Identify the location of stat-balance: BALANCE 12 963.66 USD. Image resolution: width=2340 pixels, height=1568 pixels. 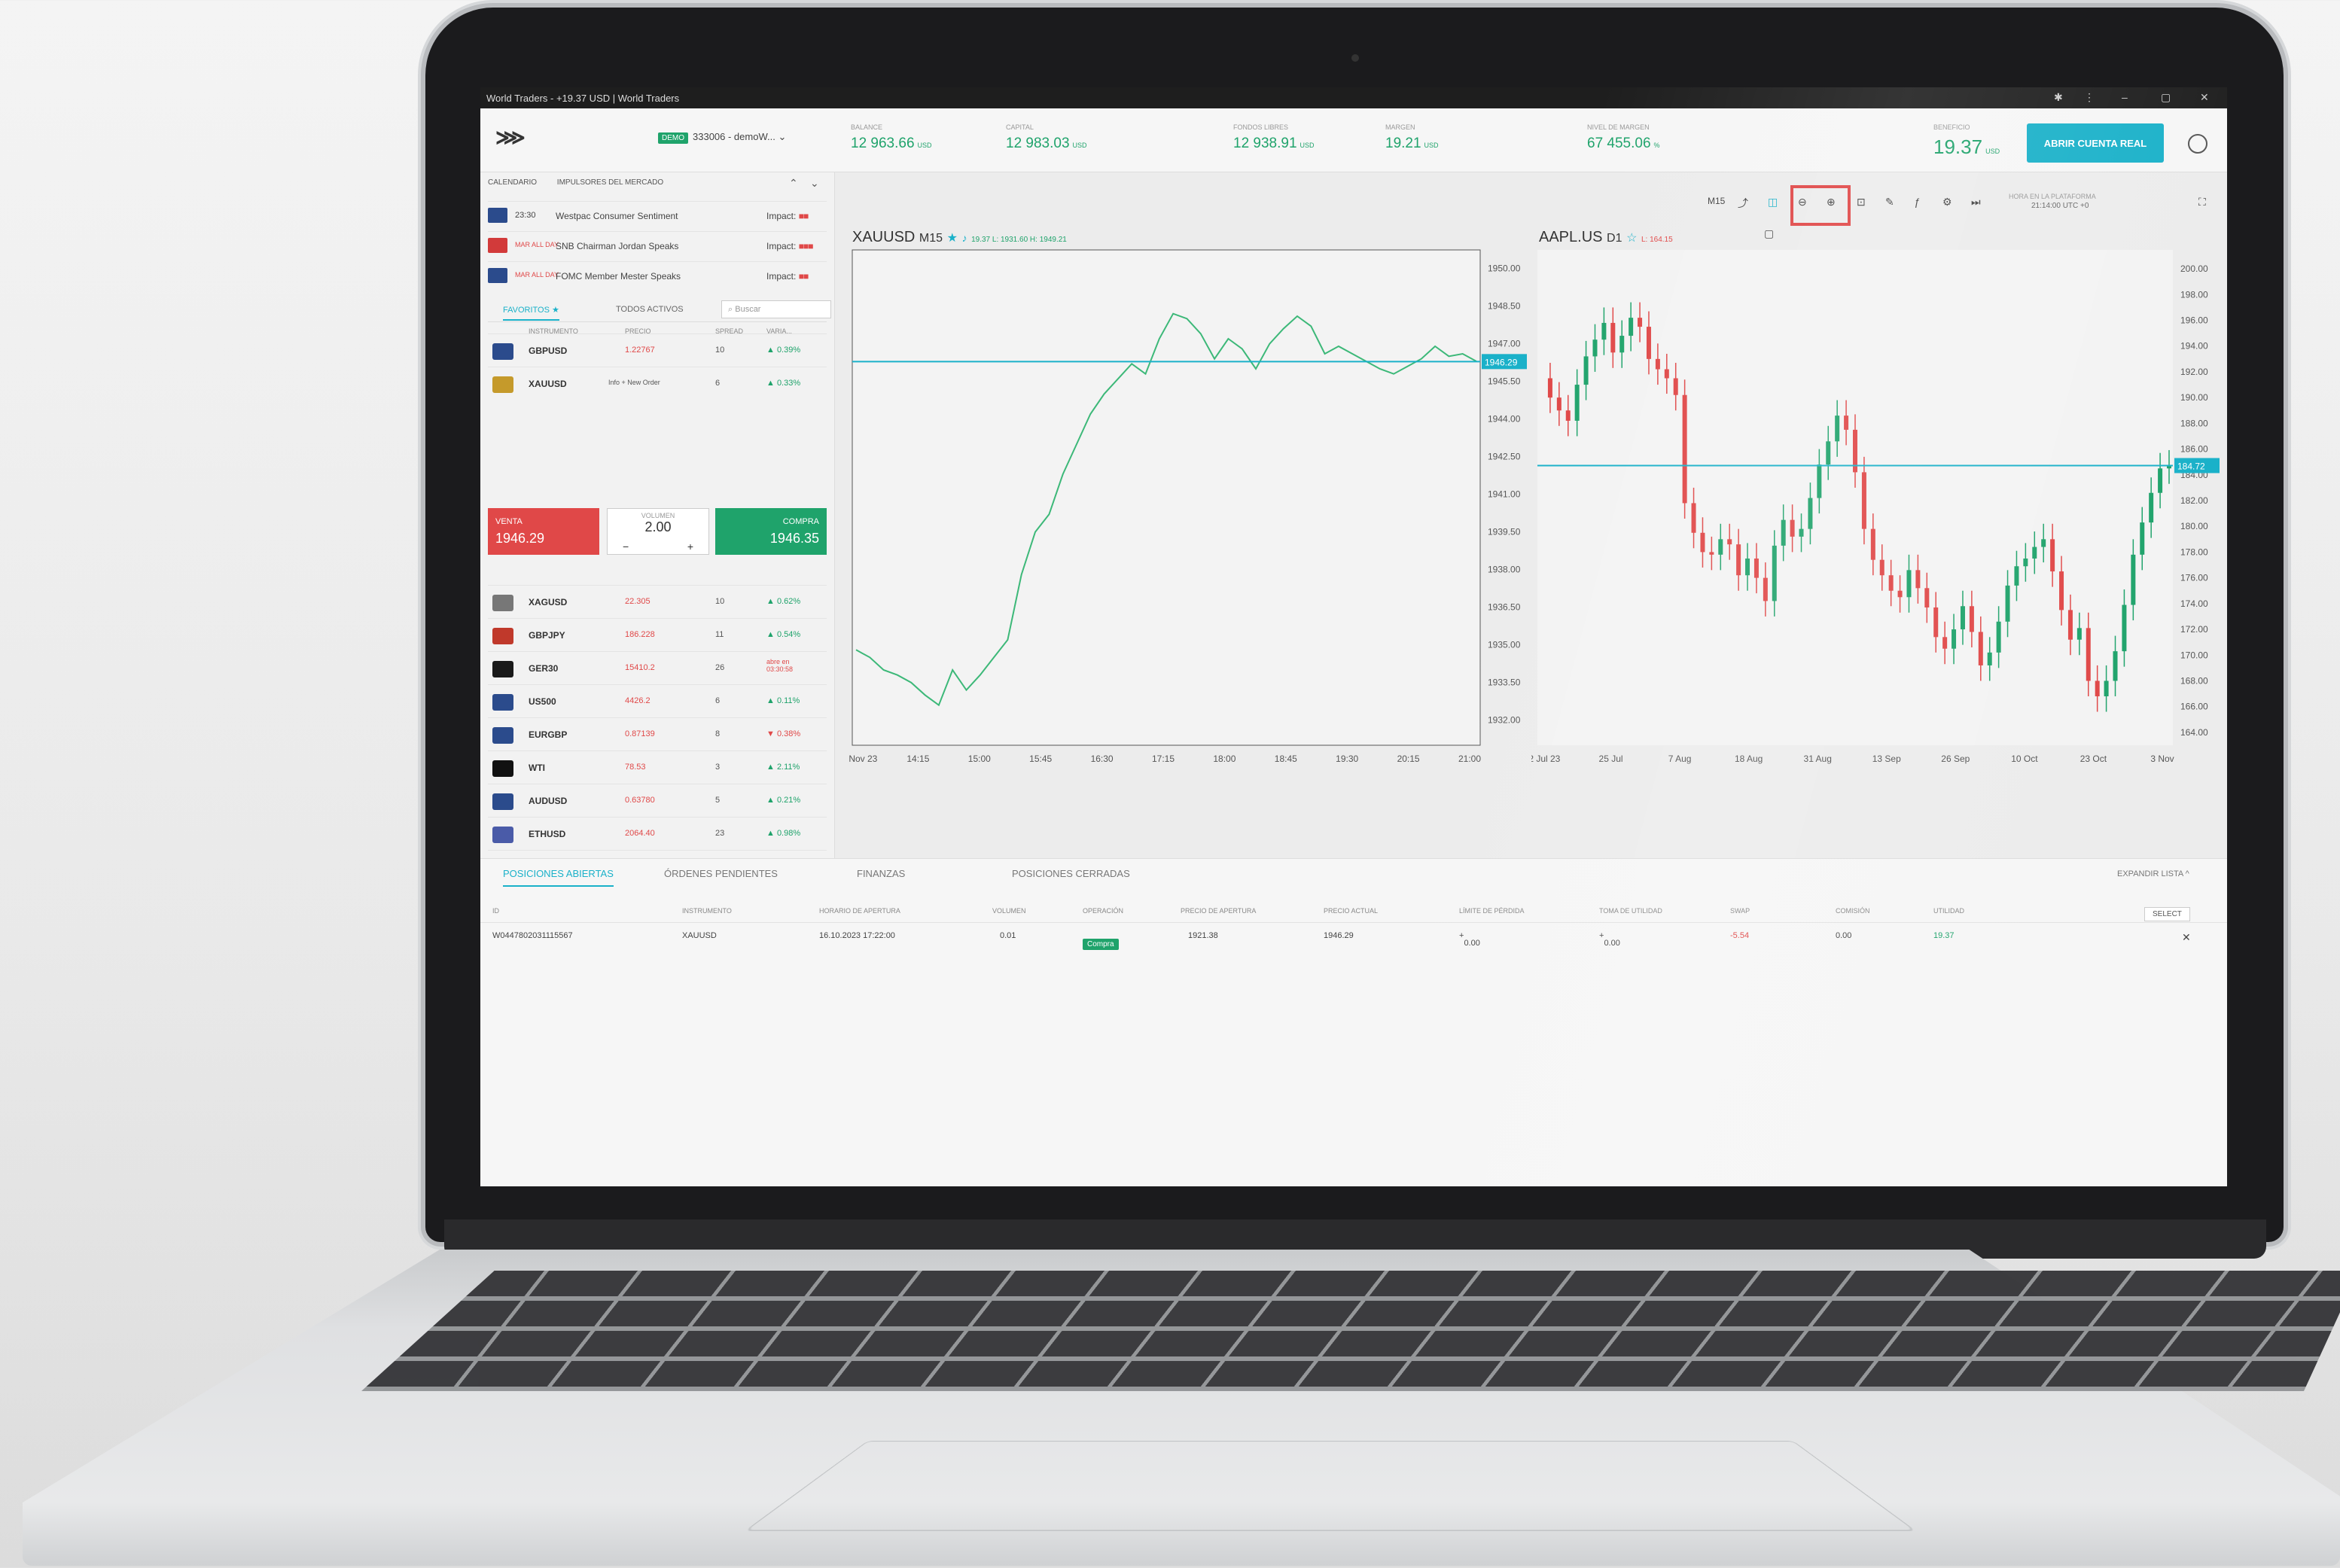
(891, 137).